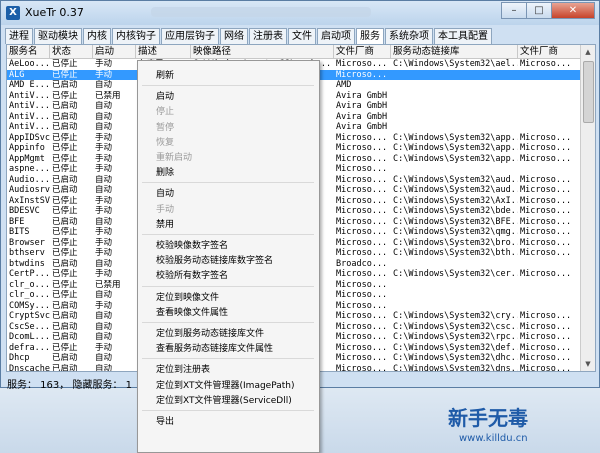 The width and height of the screenshot is (600, 453). Describe the element at coordinates (108, 284) in the screenshot. I see `table-cell: 已禁用` at that location.